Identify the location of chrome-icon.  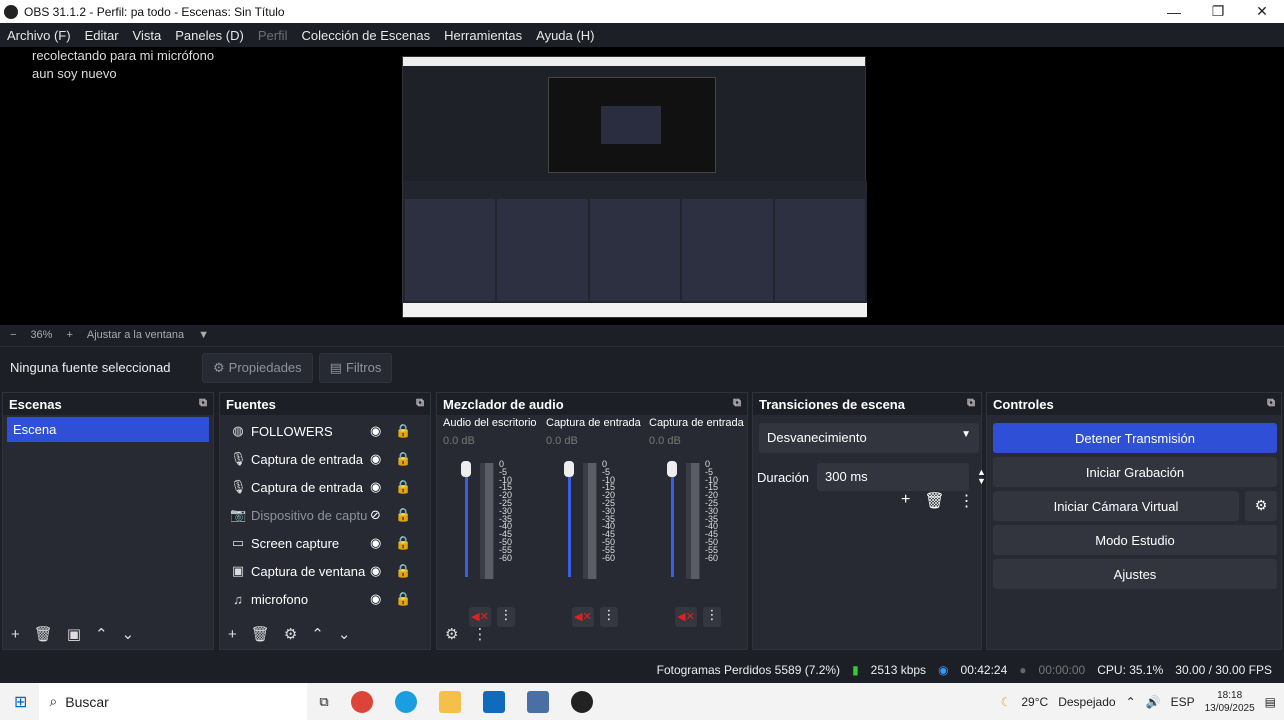
(361, 701).